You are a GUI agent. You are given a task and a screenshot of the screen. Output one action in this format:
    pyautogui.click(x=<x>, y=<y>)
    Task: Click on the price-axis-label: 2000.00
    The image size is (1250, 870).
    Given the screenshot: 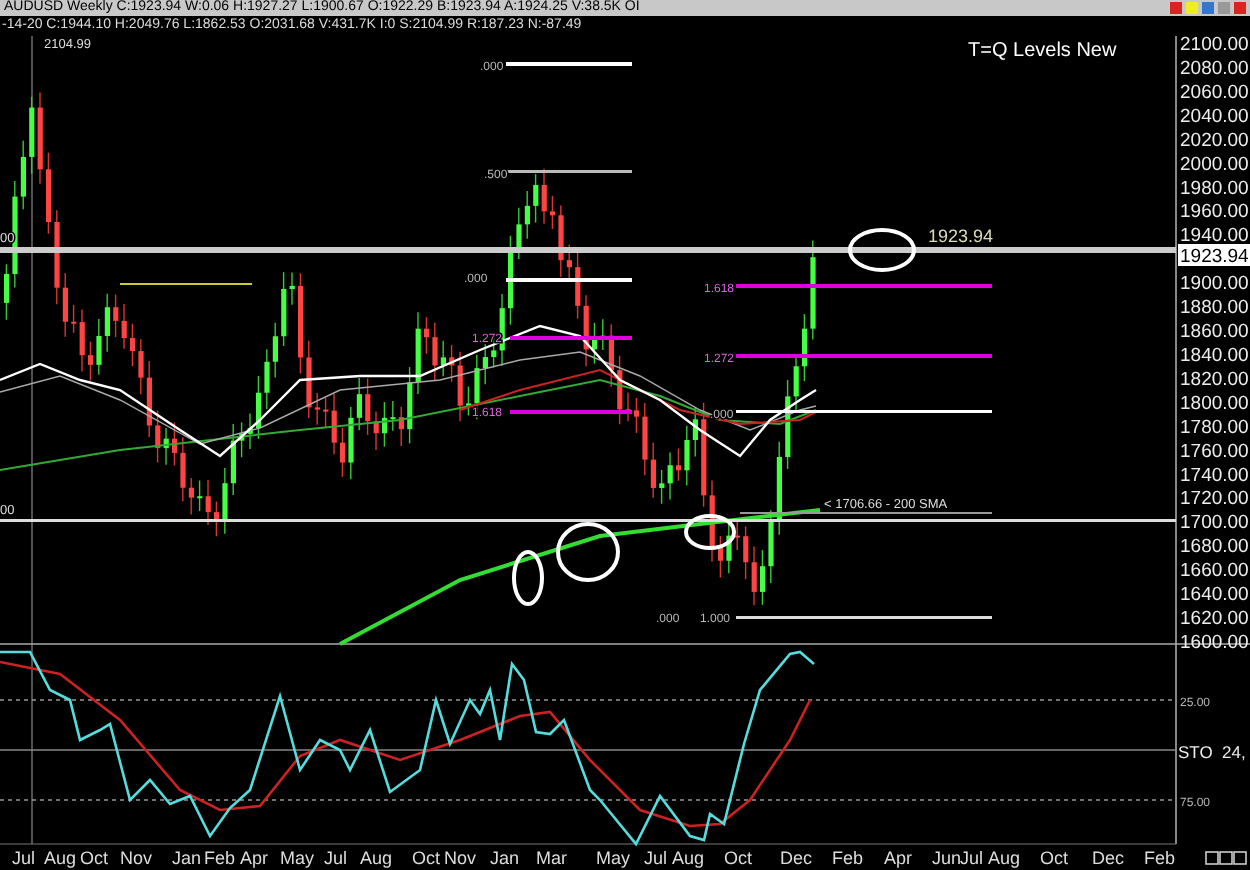 What is the action you would take?
    pyautogui.click(x=1214, y=164)
    